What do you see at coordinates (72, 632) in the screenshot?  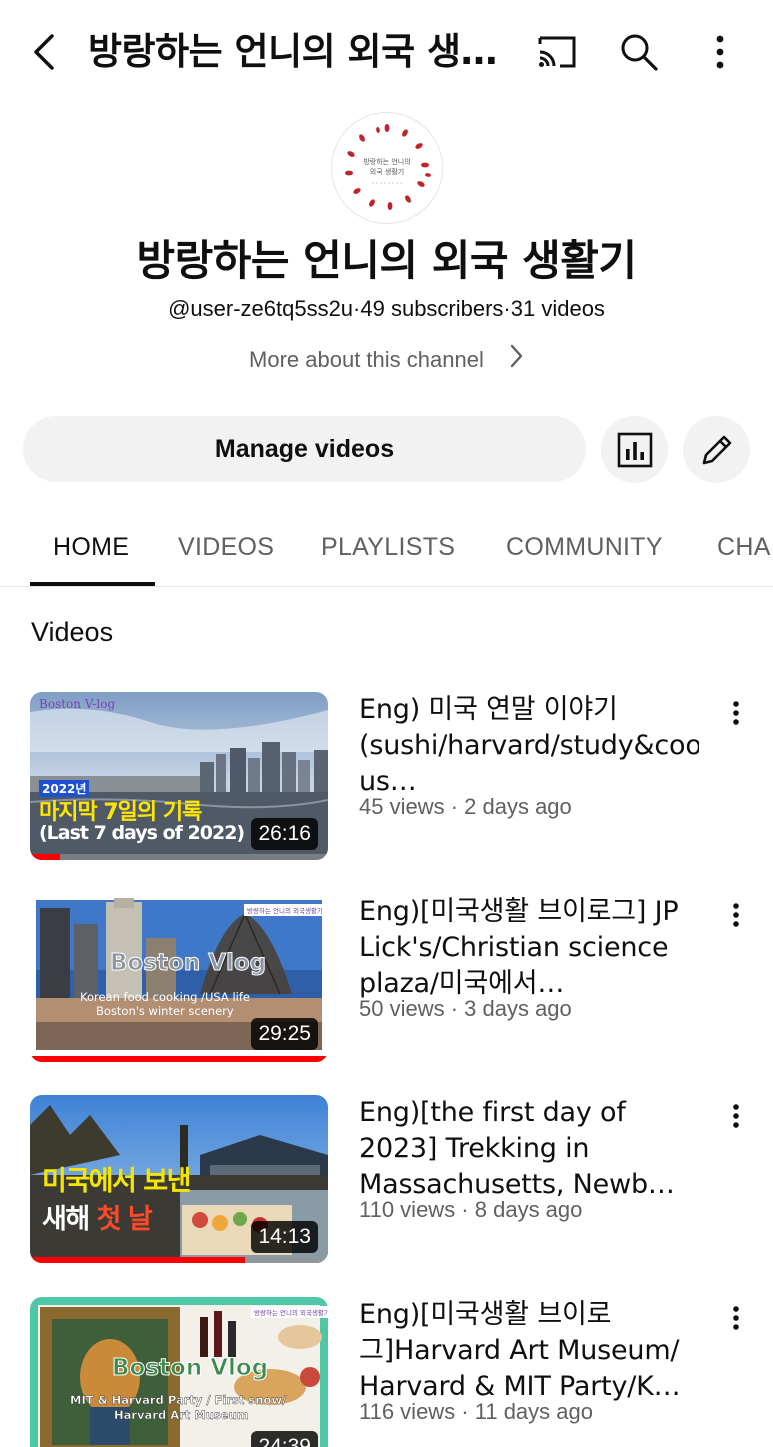 I see `section-title: Videos` at bounding box center [72, 632].